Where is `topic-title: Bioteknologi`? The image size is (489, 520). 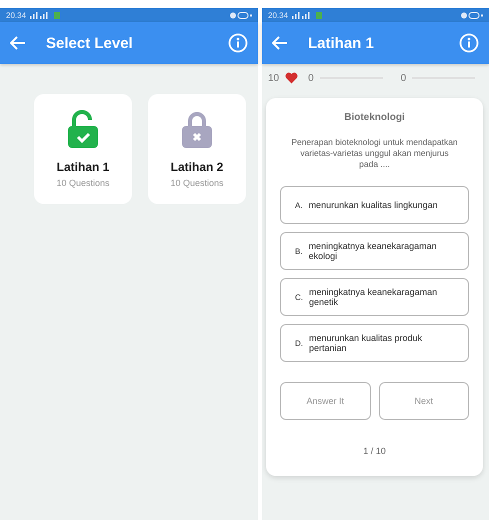
topic-title: Bioteknologi is located at coordinates (374, 117).